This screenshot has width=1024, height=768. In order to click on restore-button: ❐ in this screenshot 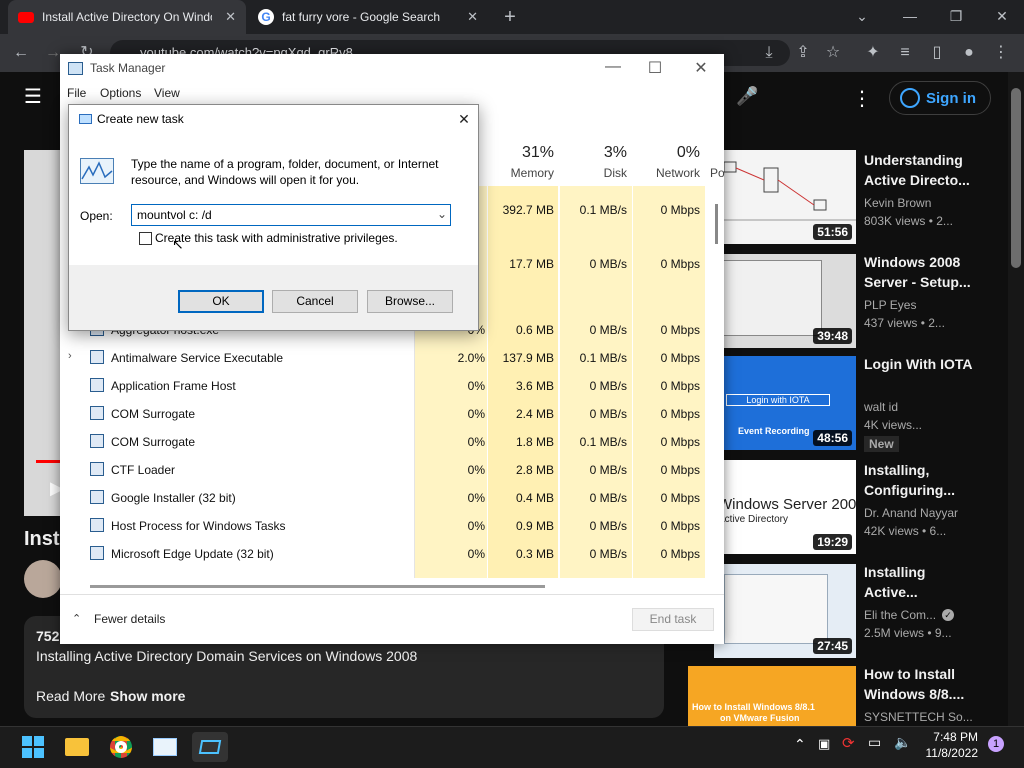, I will do `click(956, 16)`.